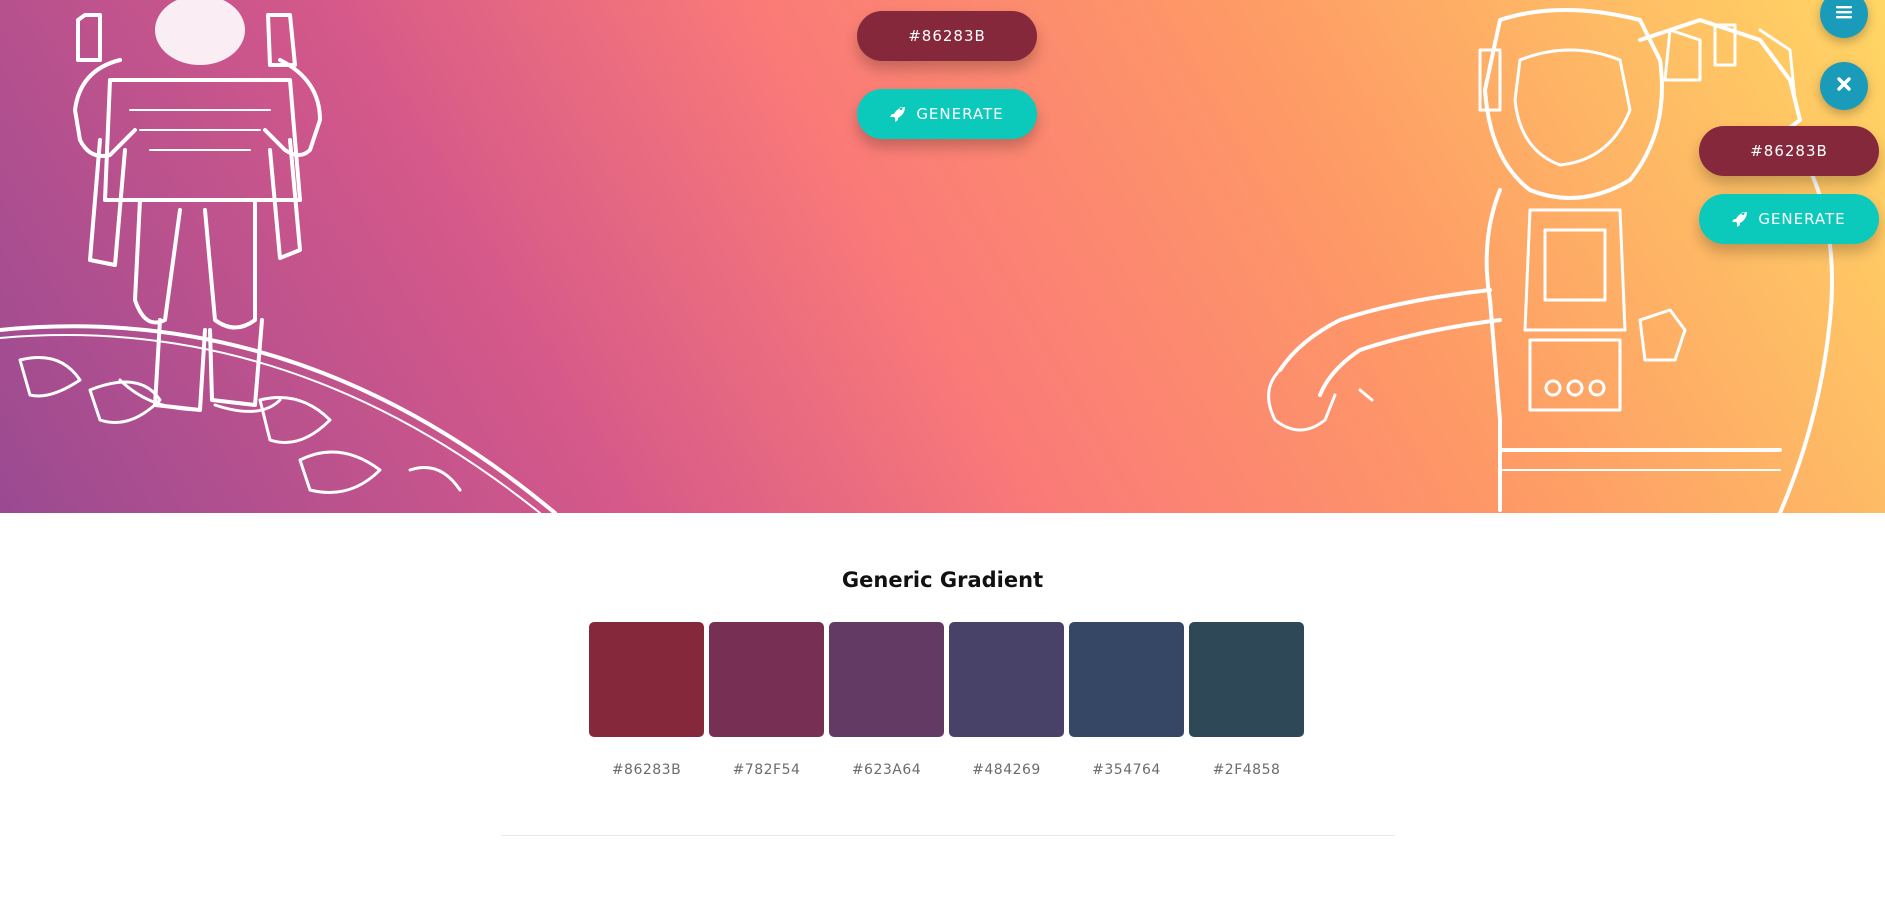  What do you see at coordinates (1126, 770) in the screenshot?
I see `swatch-hex-label: #354764` at bounding box center [1126, 770].